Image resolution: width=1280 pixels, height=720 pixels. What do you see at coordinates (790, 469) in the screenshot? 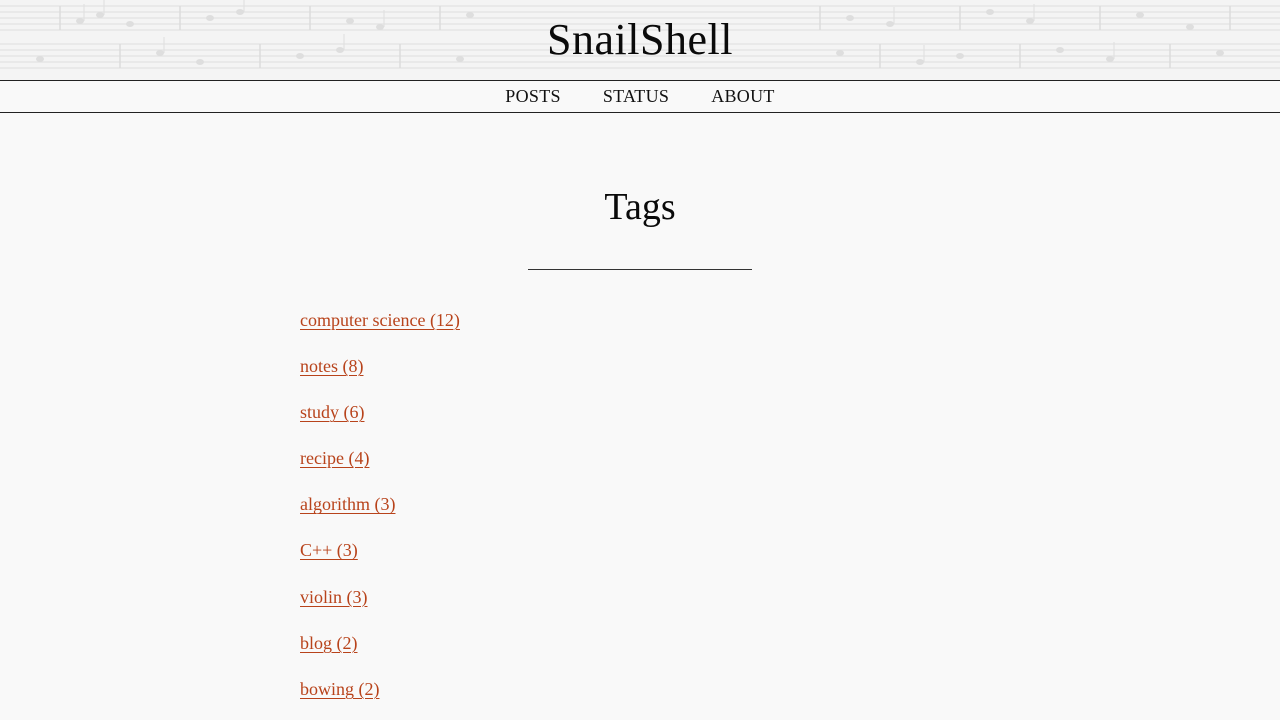
I see `list-item: recipe (4)` at bounding box center [790, 469].